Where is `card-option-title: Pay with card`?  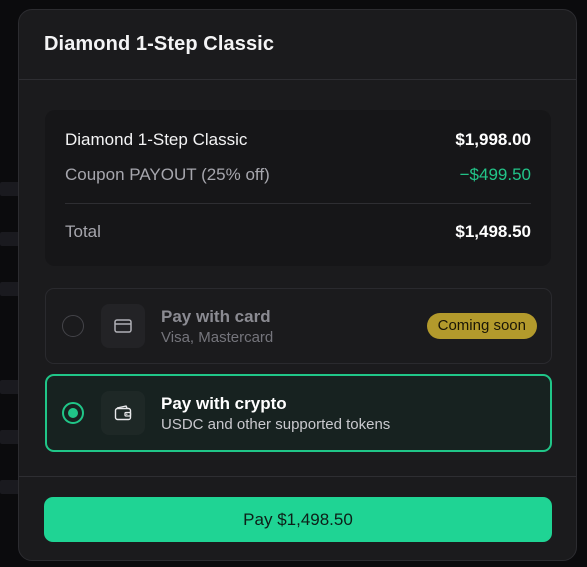 card-option-title: Pay with card is located at coordinates (216, 316).